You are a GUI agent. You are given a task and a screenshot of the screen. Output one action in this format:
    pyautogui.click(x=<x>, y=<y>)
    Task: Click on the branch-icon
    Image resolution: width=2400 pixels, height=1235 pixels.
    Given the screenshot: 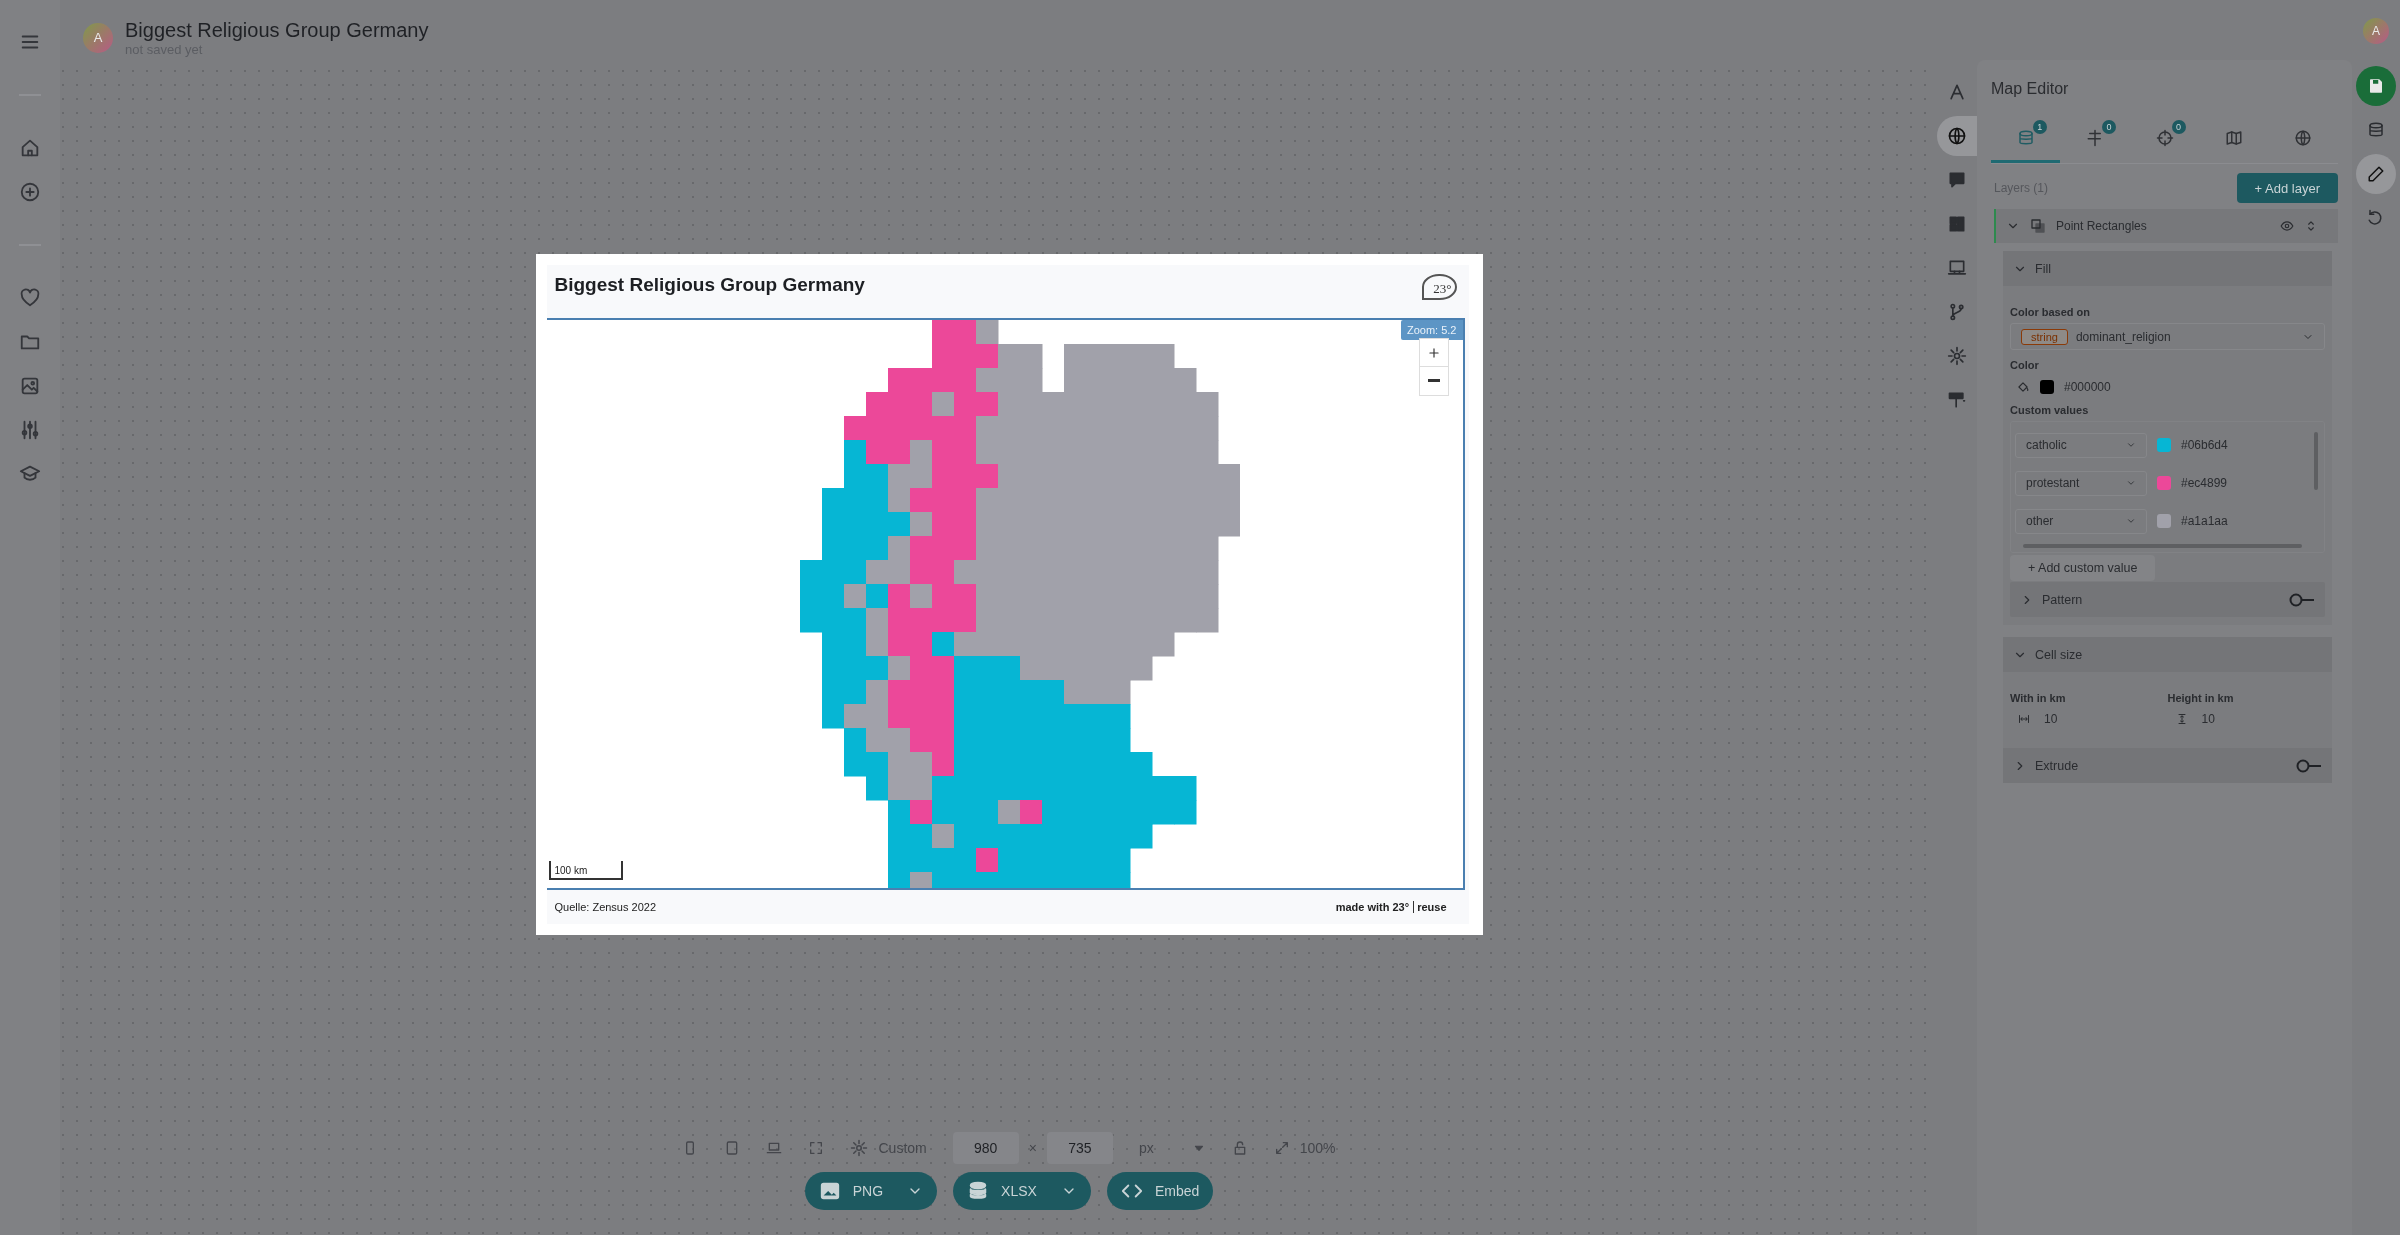 What is the action you would take?
    pyautogui.click(x=1957, y=312)
    